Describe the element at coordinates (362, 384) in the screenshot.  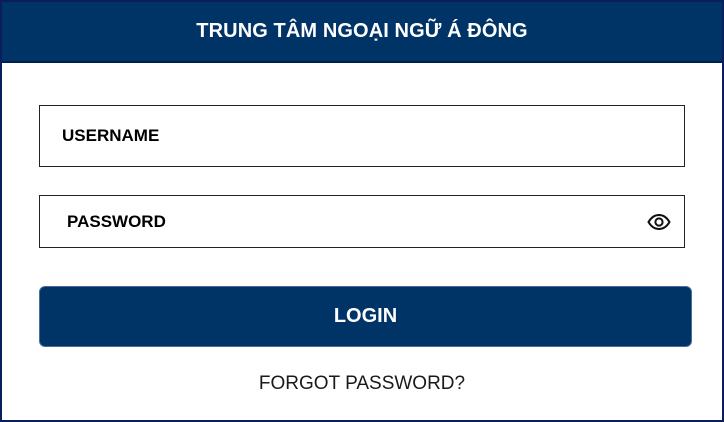
I see `forgot-password-link: FORGOT PASSWORD?` at that location.